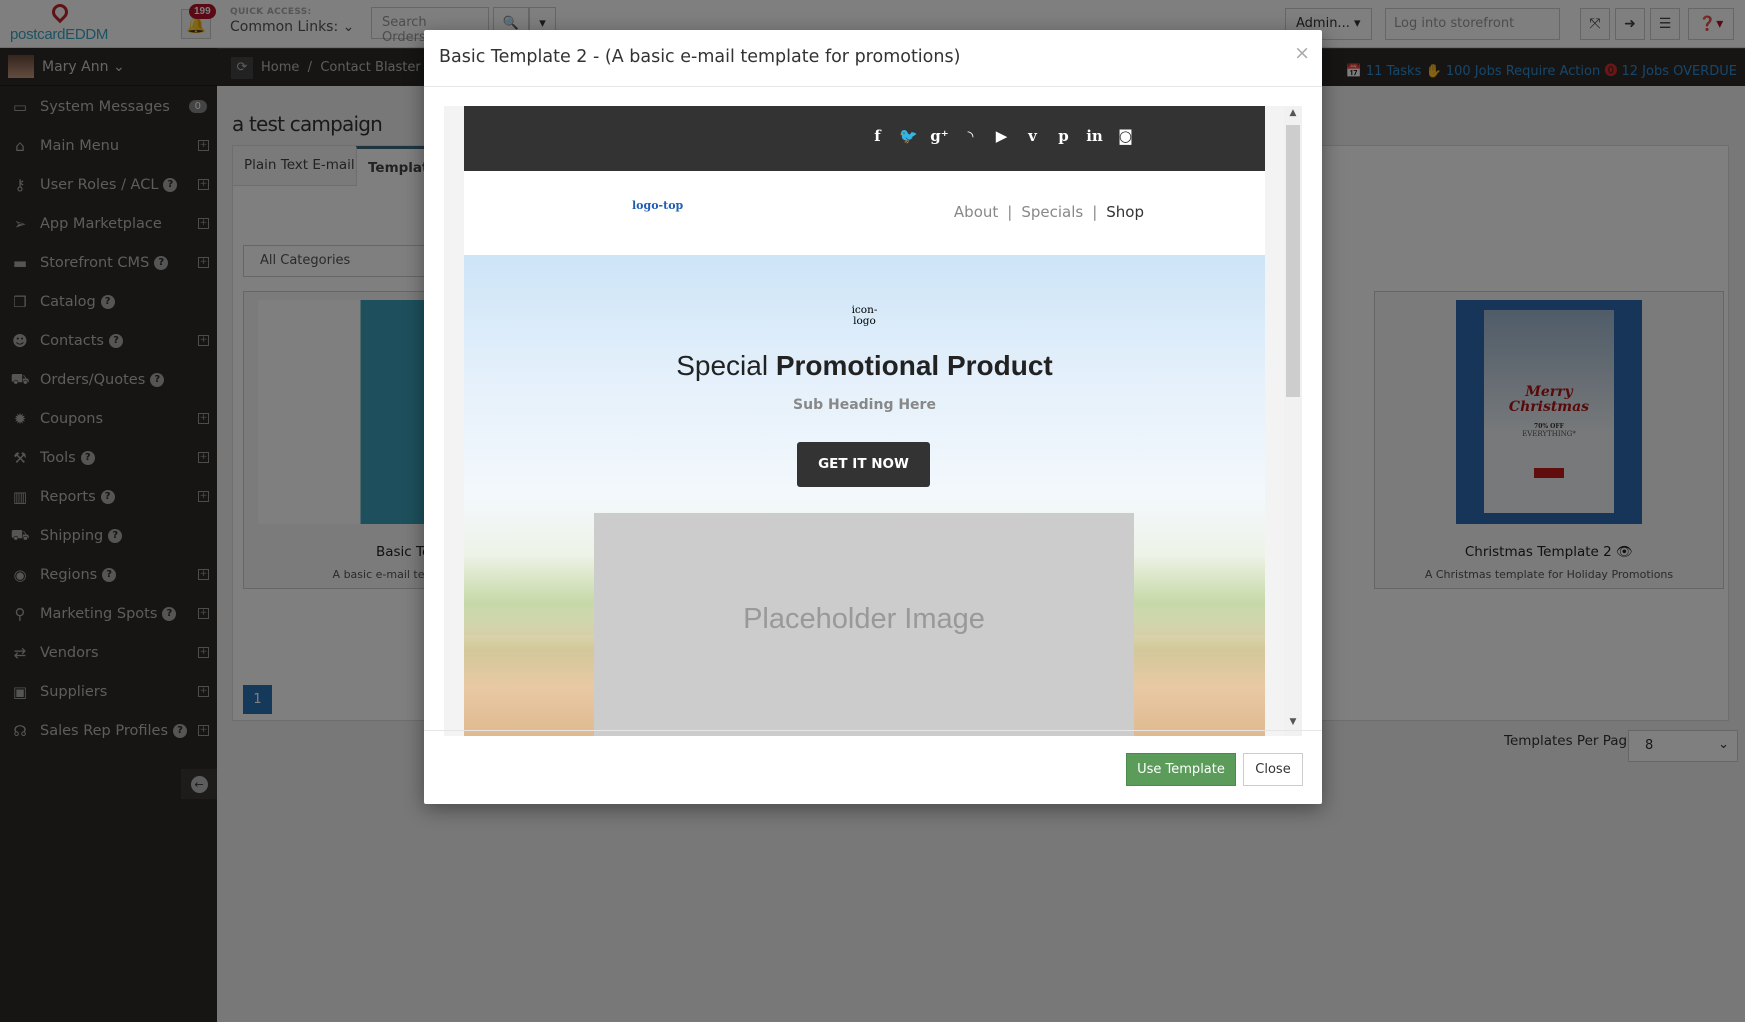 The width and height of the screenshot is (1745, 1022). I want to click on rss-icon: ◝, so click(970, 136).